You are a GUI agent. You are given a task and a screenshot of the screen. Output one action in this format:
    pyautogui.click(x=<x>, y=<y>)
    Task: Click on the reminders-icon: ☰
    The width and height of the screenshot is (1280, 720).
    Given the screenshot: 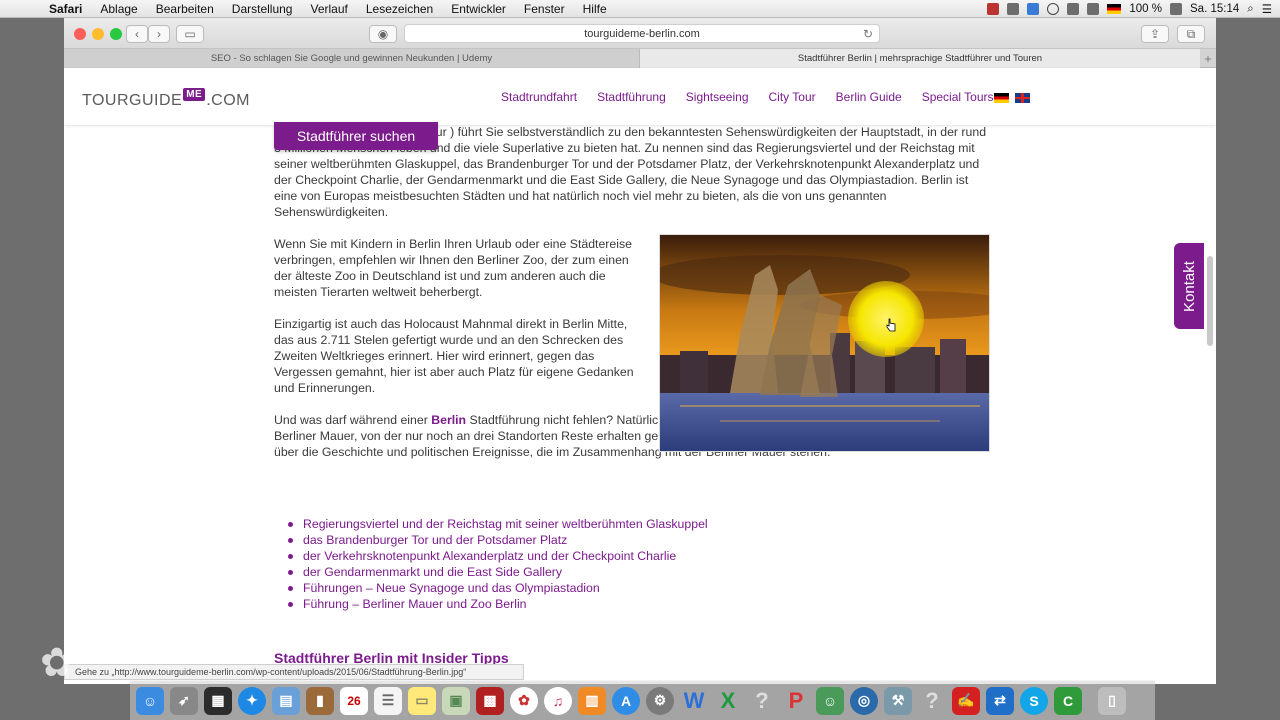 What is the action you would take?
    pyautogui.click(x=388, y=700)
    